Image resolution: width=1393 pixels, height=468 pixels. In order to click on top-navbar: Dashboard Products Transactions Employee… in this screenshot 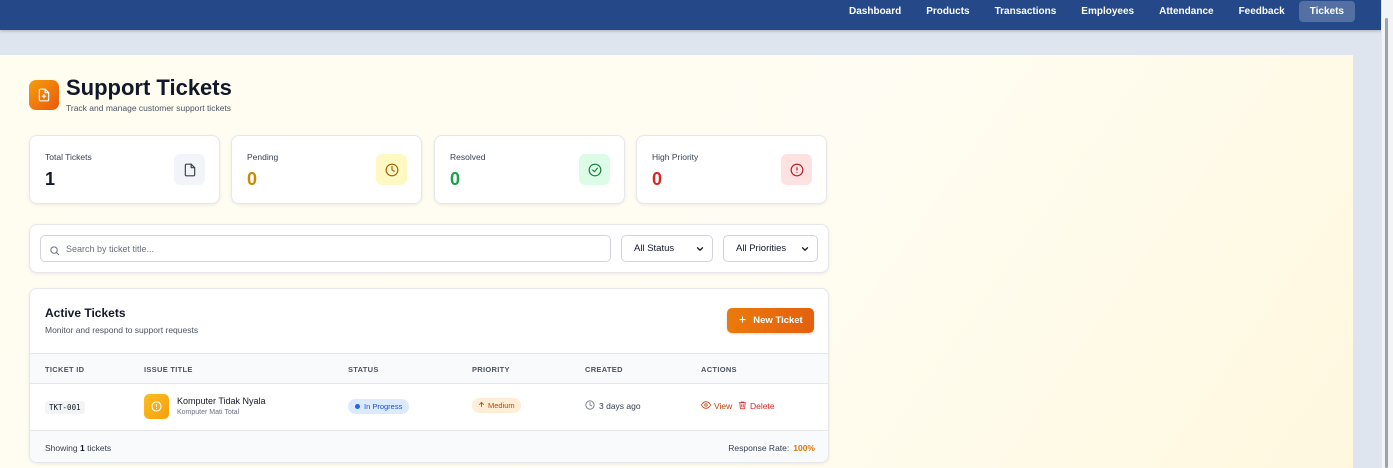, I will do `click(696, 15)`.